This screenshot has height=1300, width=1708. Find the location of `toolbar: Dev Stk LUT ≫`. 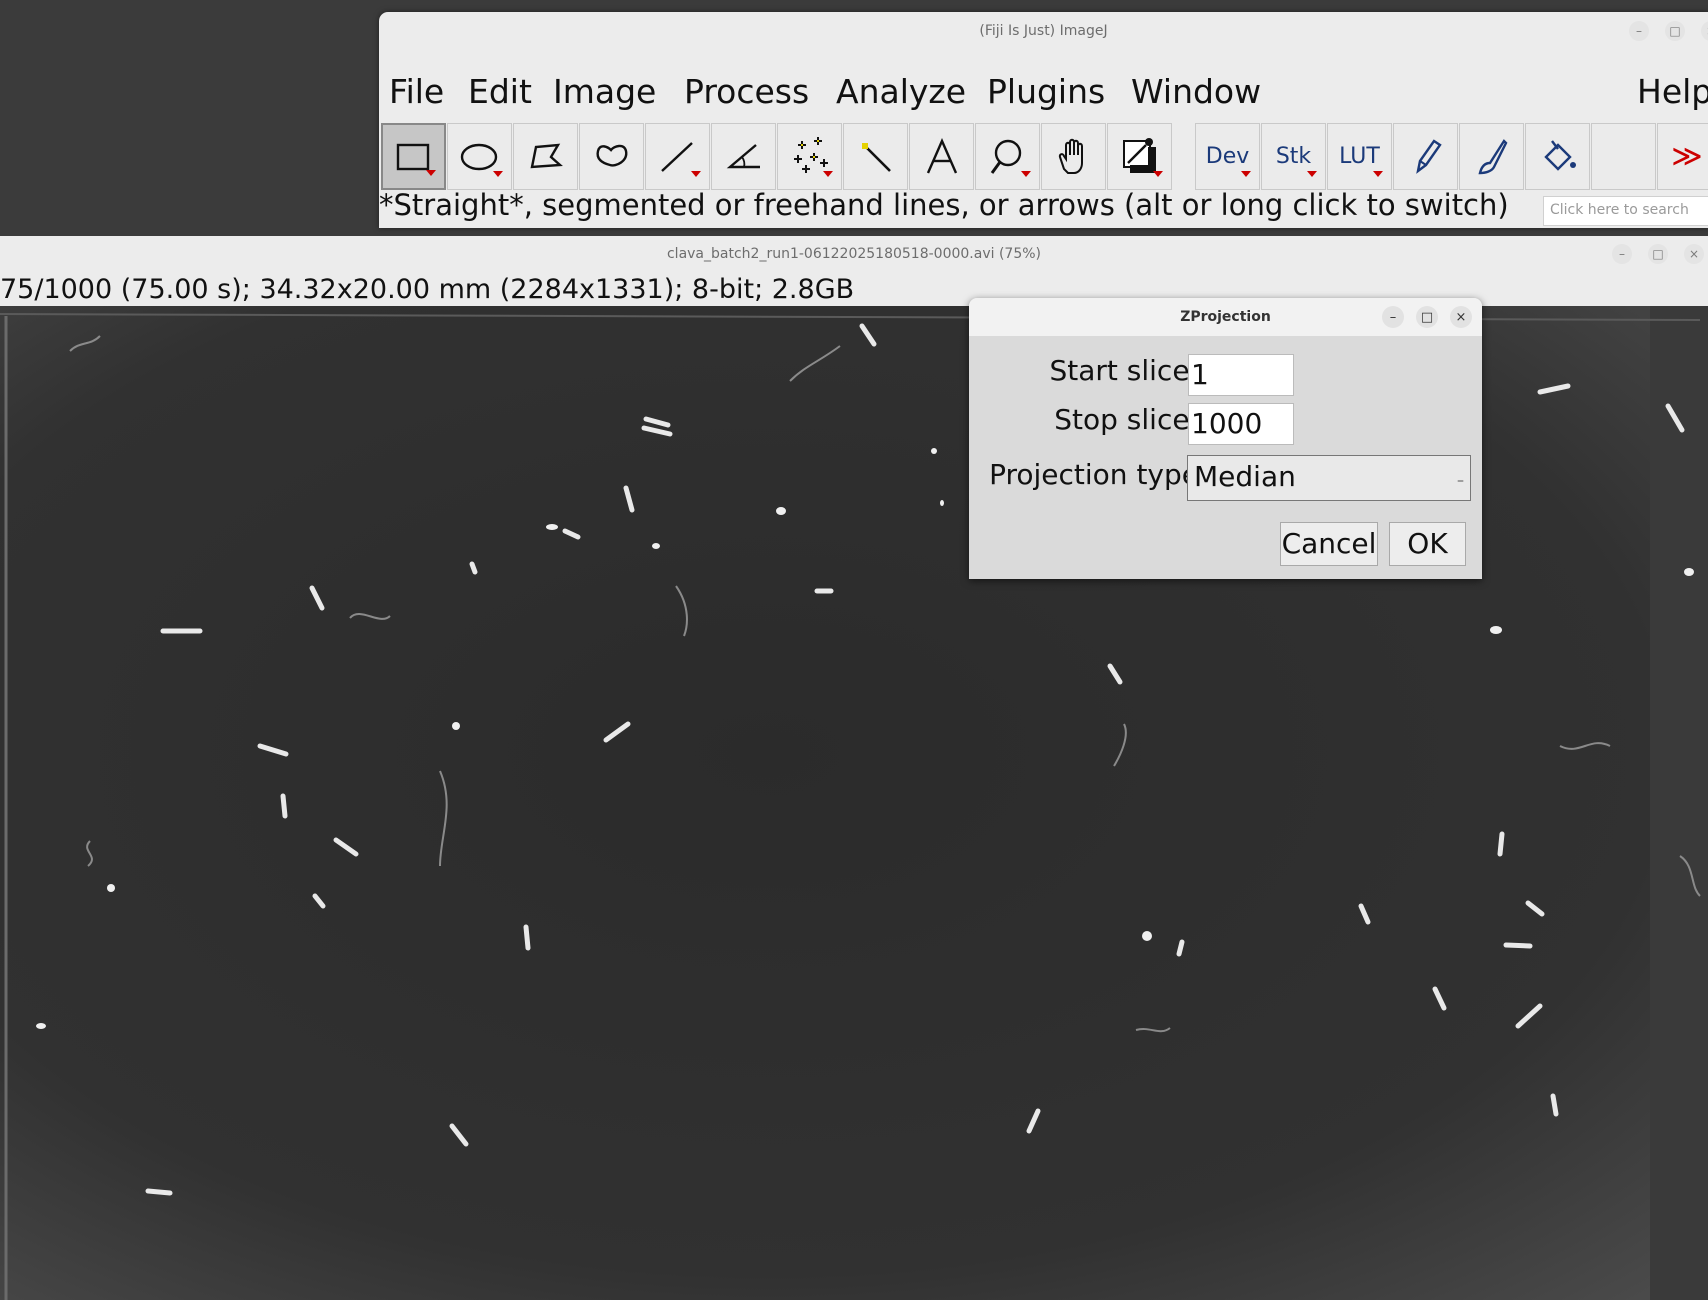

toolbar: Dev Stk LUT ≫ is located at coordinates (1043, 152).